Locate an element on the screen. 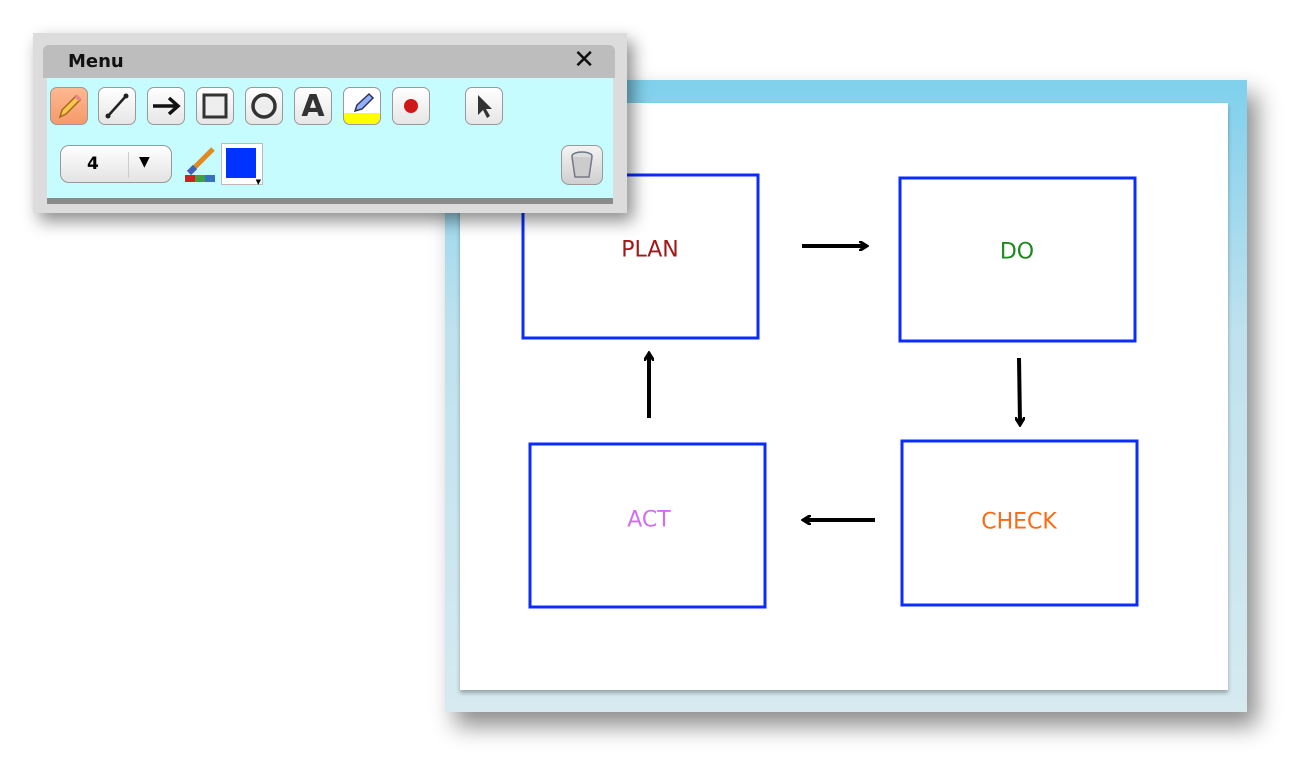 Image resolution: width=1312 pixels, height=779 pixels. highlighter-tool-button is located at coordinates (362, 106).